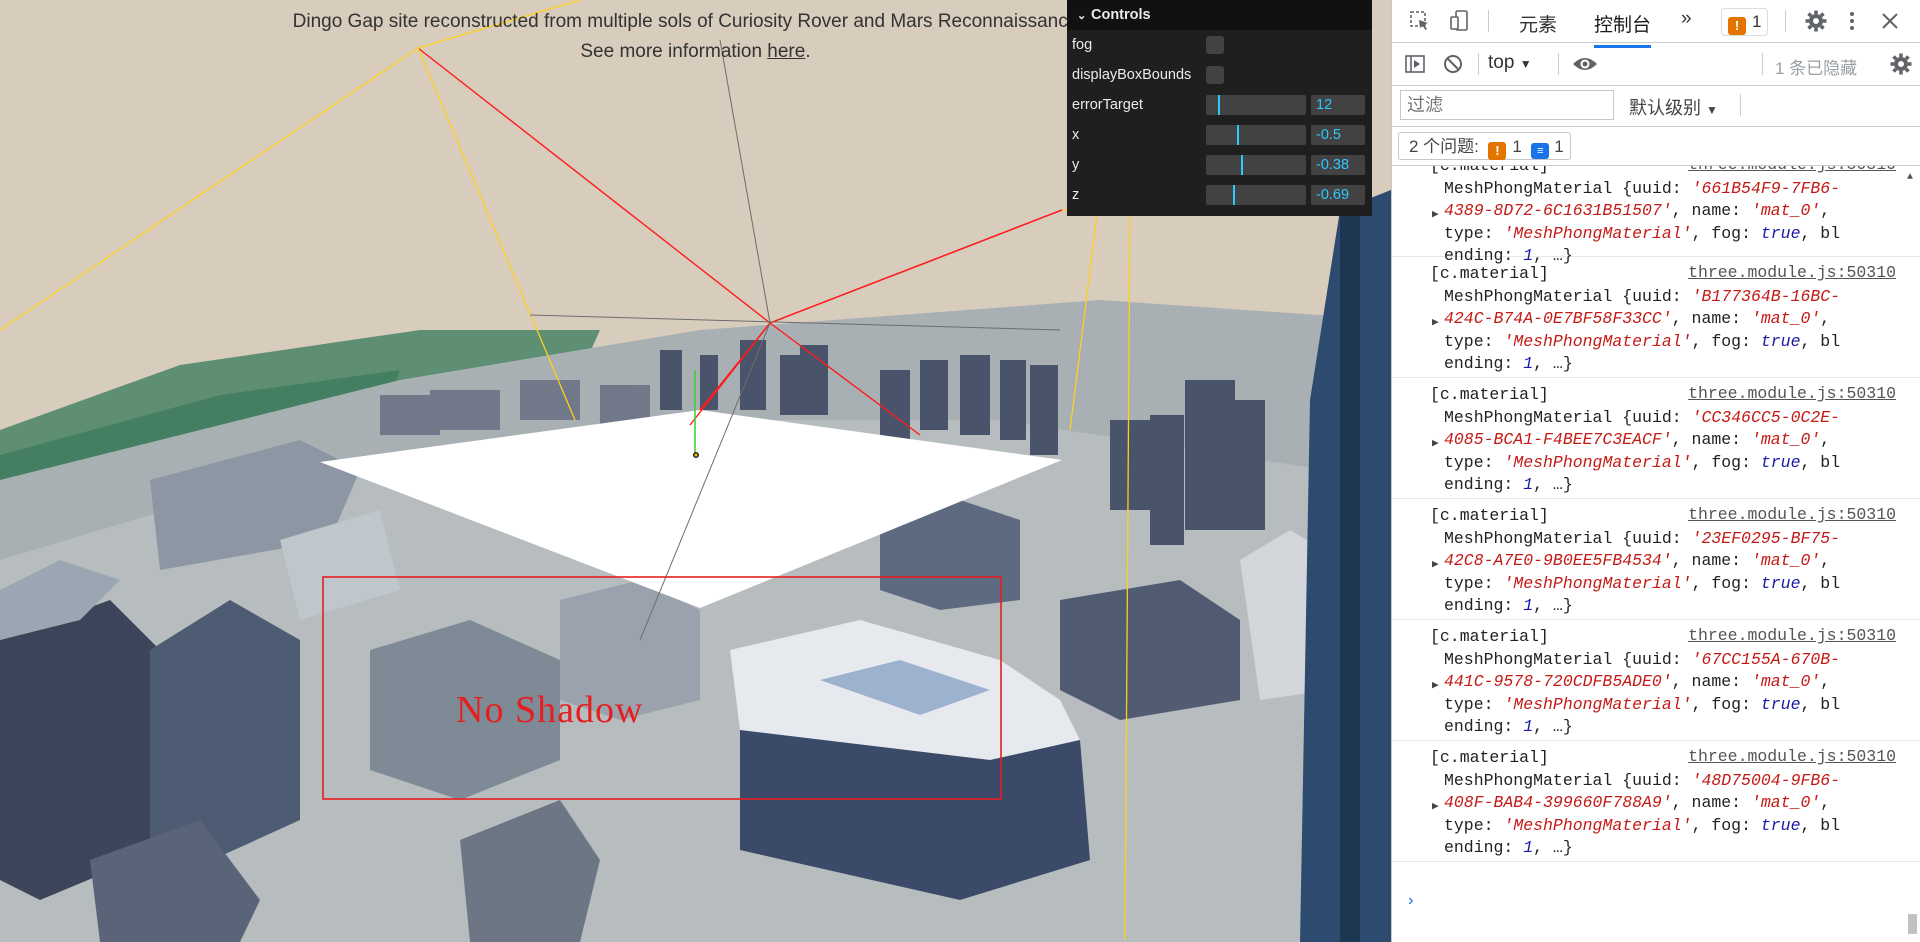 Image resolution: width=1920 pixels, height=942 pixels. I want to click on tab-elements: 元素, so click(1538, 23).